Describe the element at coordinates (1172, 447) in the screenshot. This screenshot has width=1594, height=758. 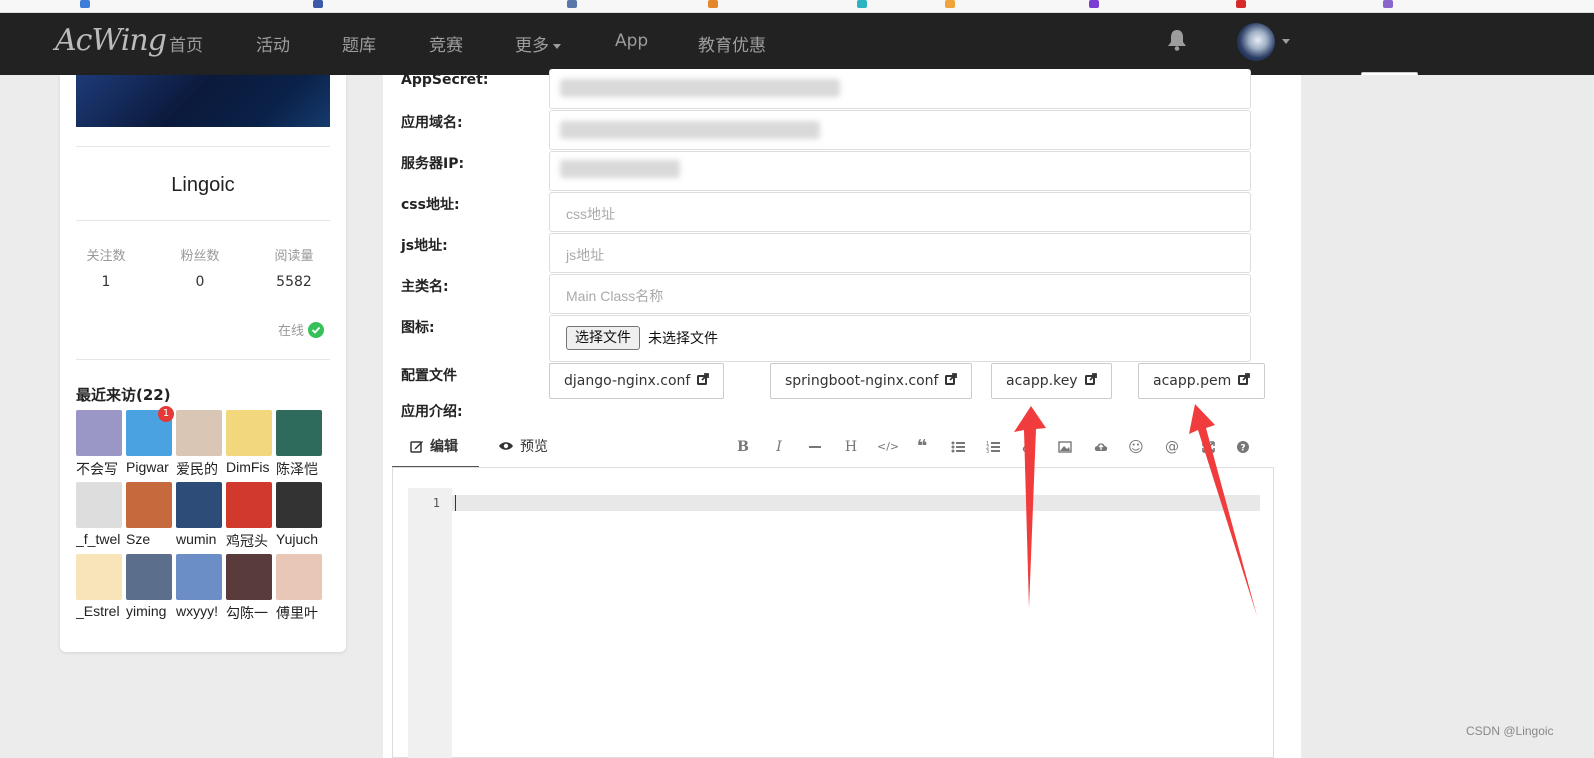
I see `at-icon: @` at that location.